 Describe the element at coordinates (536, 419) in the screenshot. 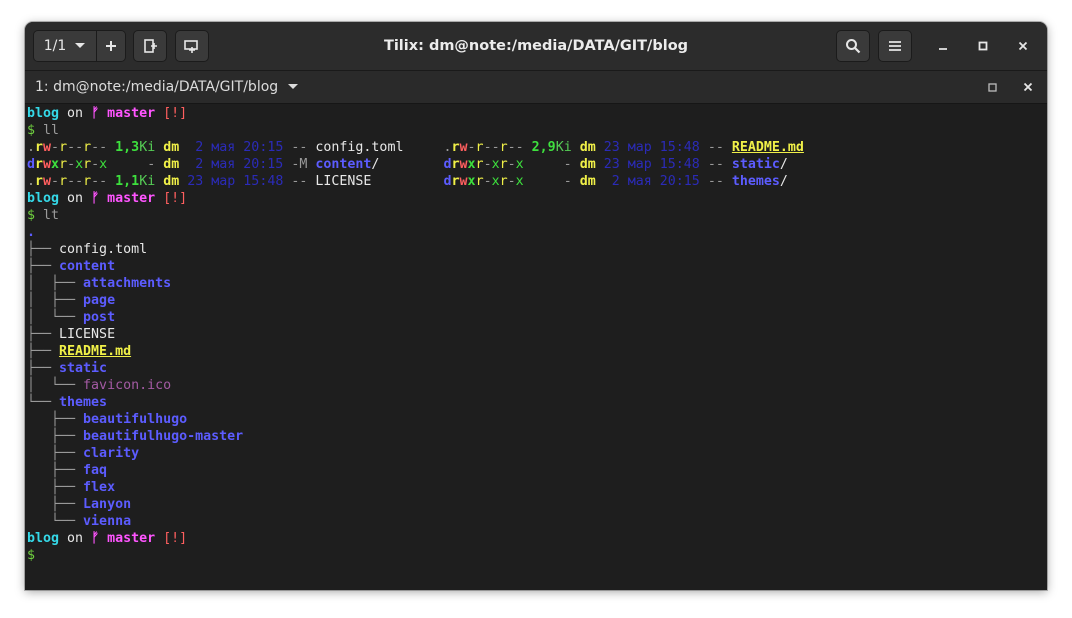

I see `tree-line: ├── beautifulhugo` at that location.